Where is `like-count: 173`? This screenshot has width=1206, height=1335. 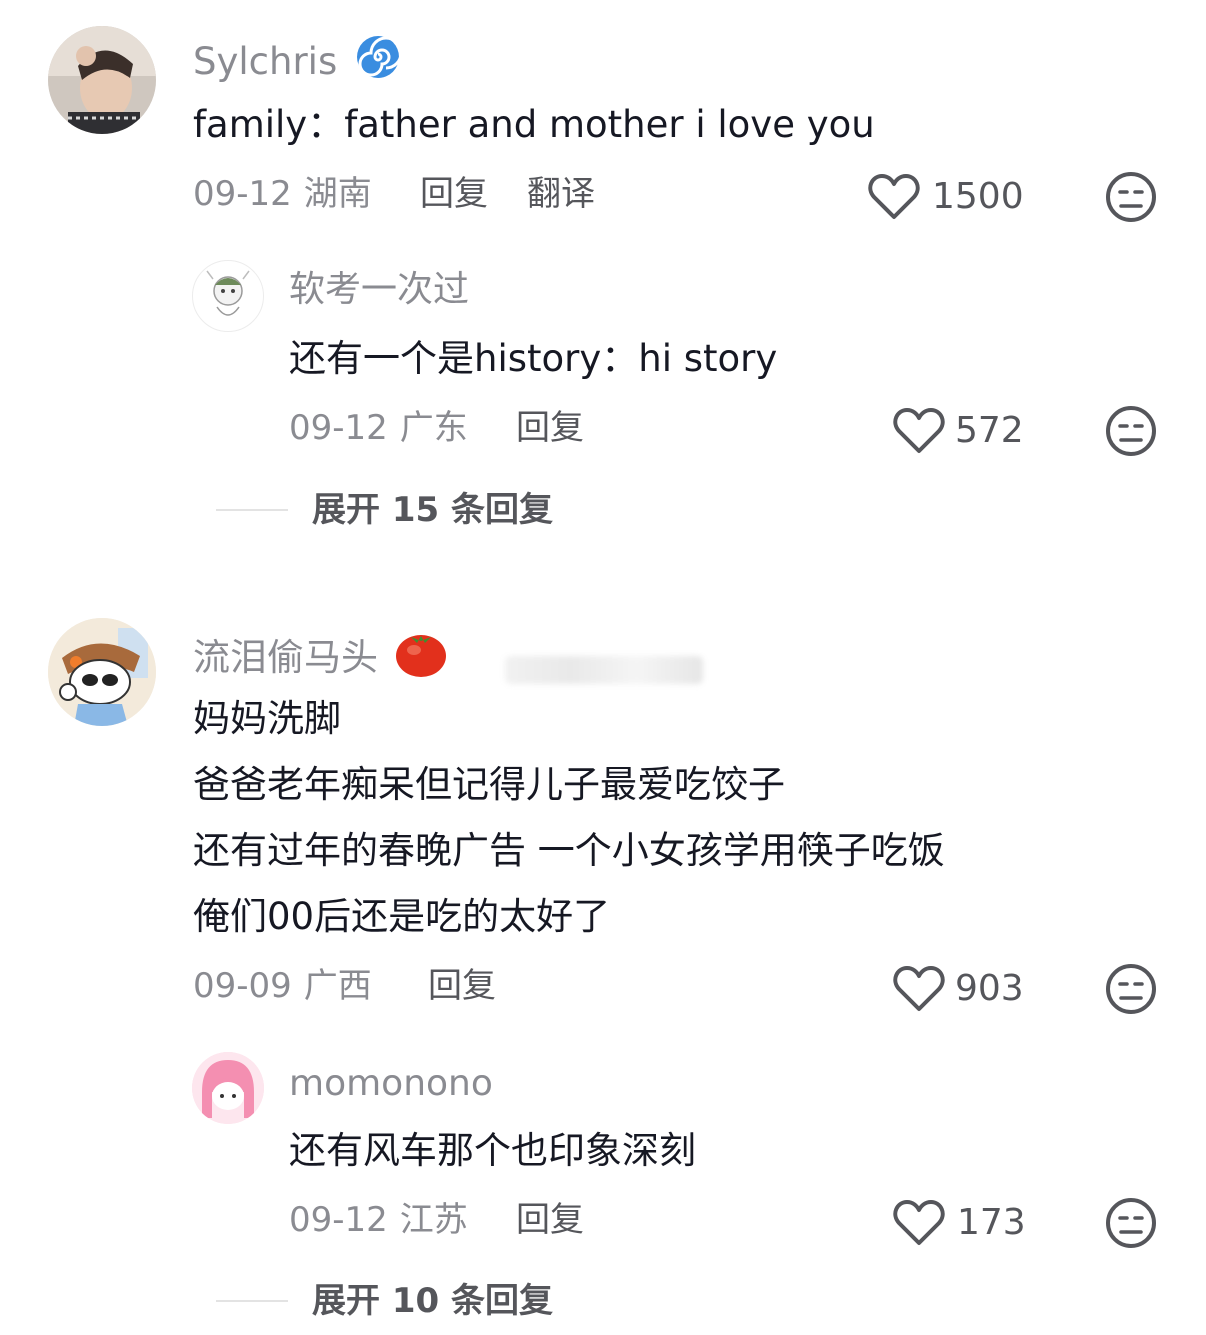
like-count: 173 is located at coordinates (991, 1222).